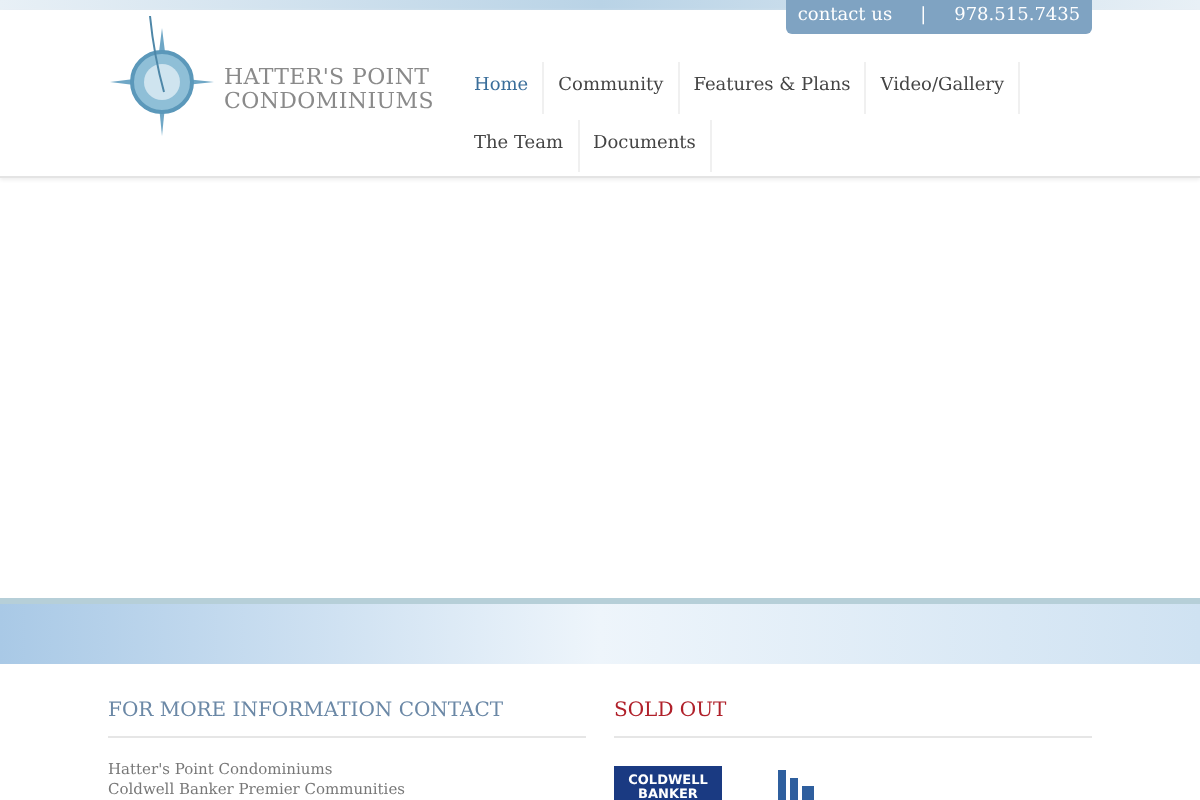  Describe the element at coordinates (943, 88) in the screenshot. I see `nav-link: Video/Gallery` at that location.